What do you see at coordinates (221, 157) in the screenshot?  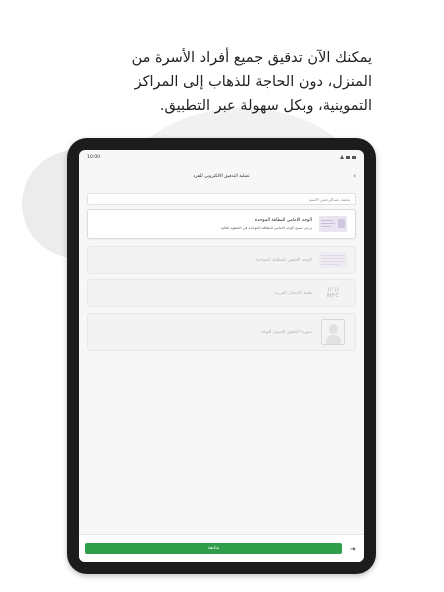 I see `status-bar: 10:00` at bounding box center [221, 157].